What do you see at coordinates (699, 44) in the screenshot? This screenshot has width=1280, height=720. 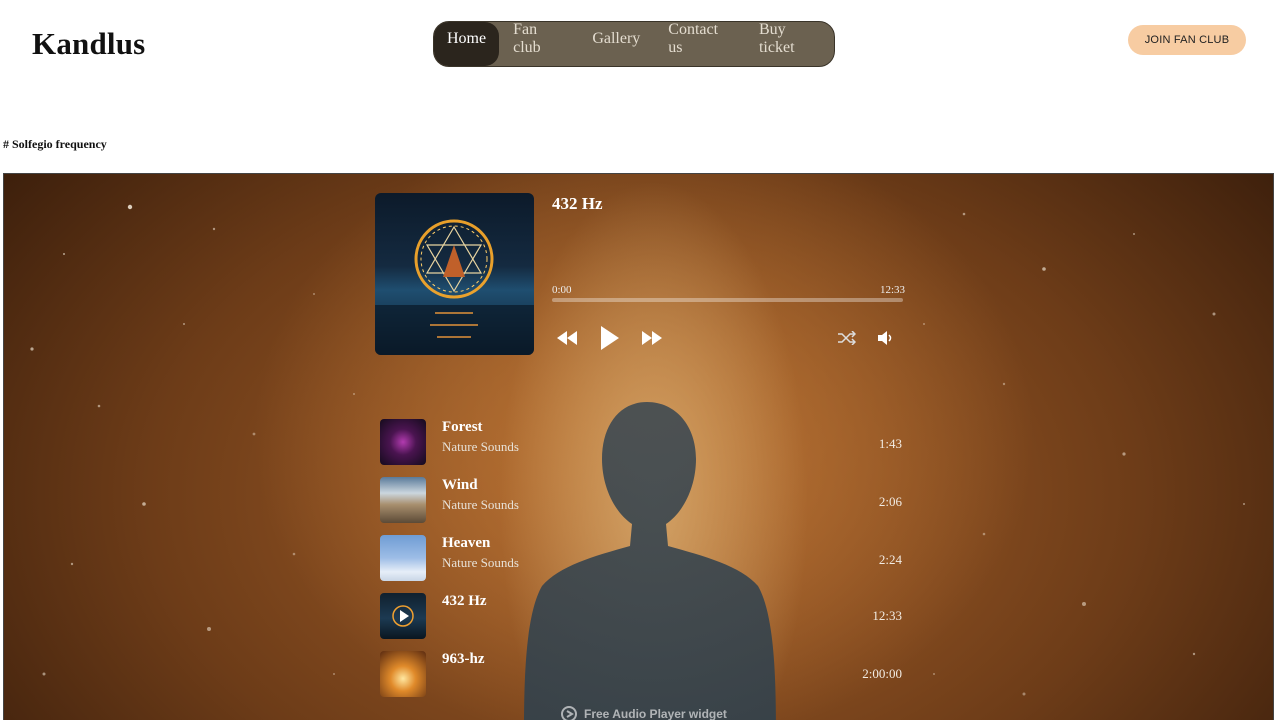 I see `nav-item-contact-us: Contact us` at bounding box center [699, 44].